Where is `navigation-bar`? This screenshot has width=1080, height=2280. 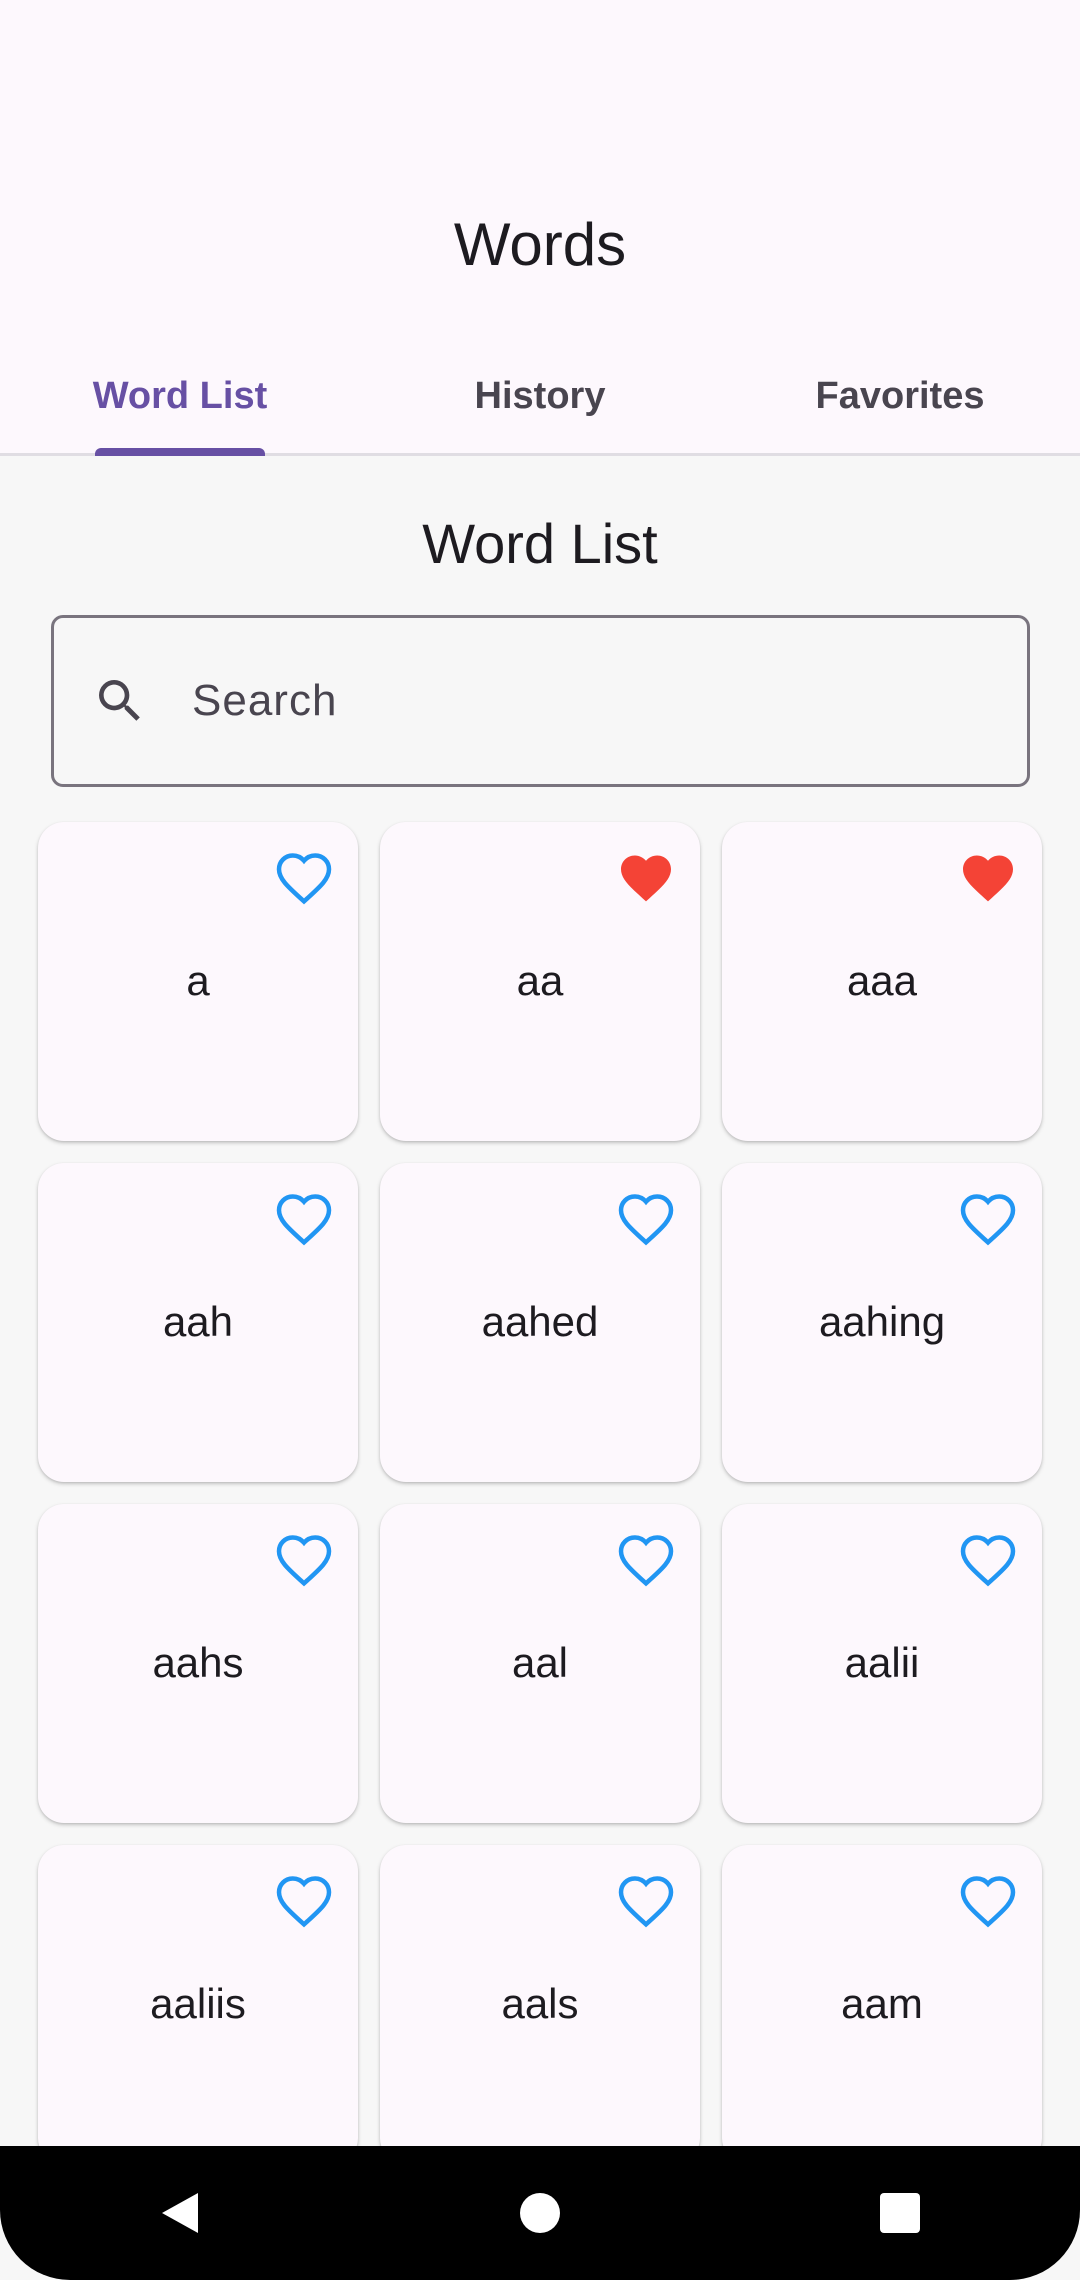
navigation-bar is located at coordinates (540, 2213).